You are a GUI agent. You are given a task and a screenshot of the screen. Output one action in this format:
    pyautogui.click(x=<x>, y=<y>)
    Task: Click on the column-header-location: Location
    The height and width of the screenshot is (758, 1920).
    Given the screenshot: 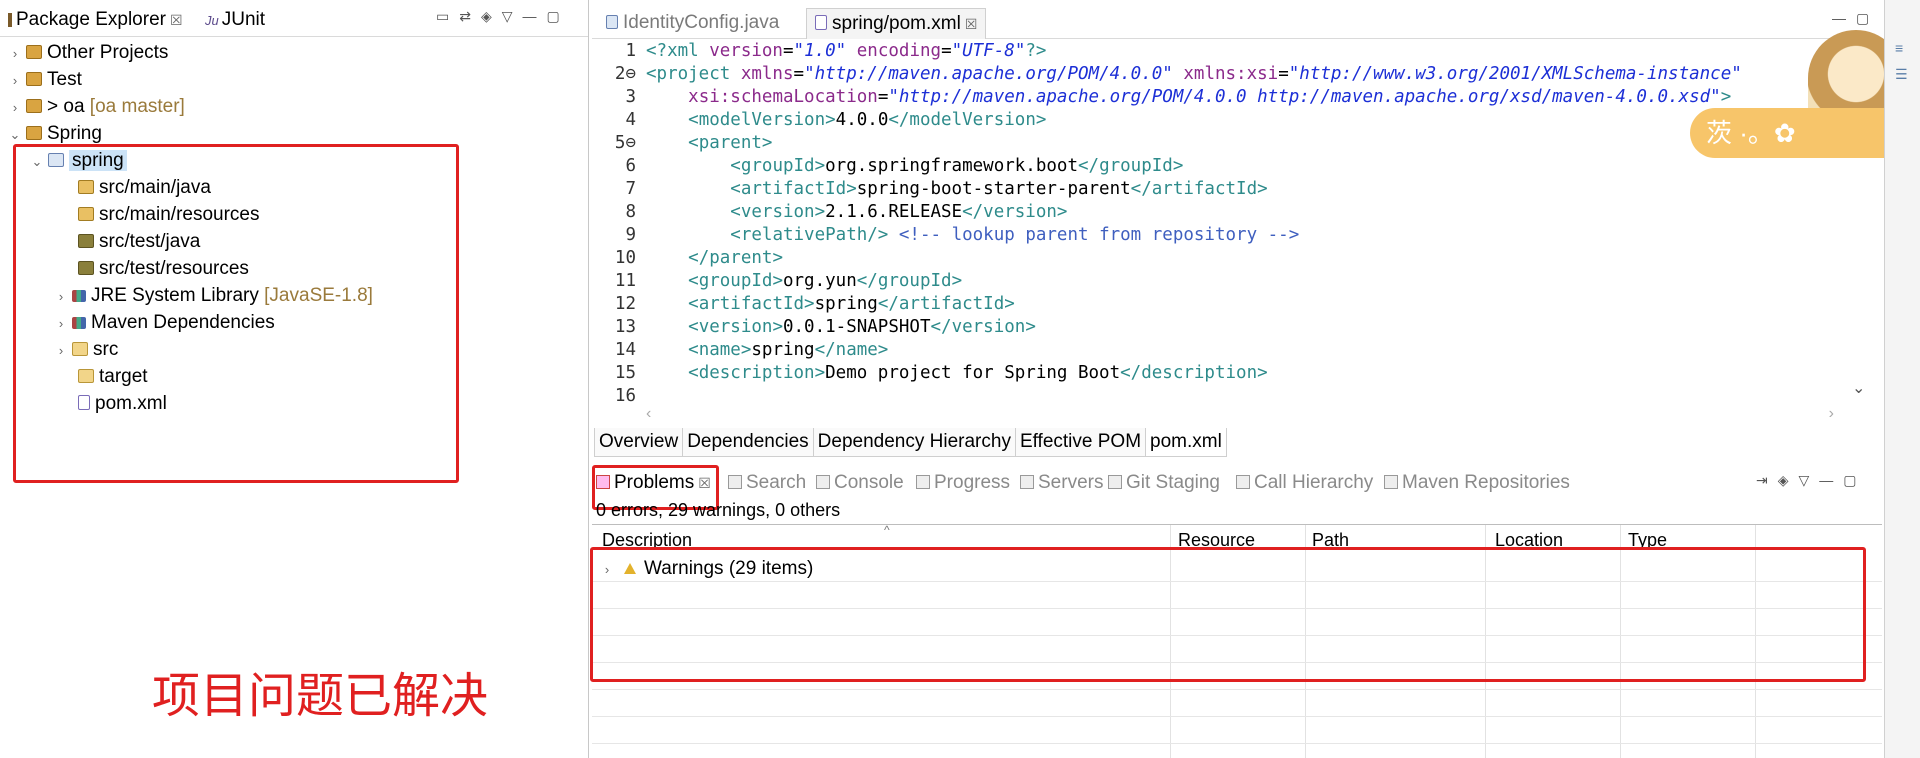 What is the action you would take?
    pyautogui.click(x=1529, y=537)
    